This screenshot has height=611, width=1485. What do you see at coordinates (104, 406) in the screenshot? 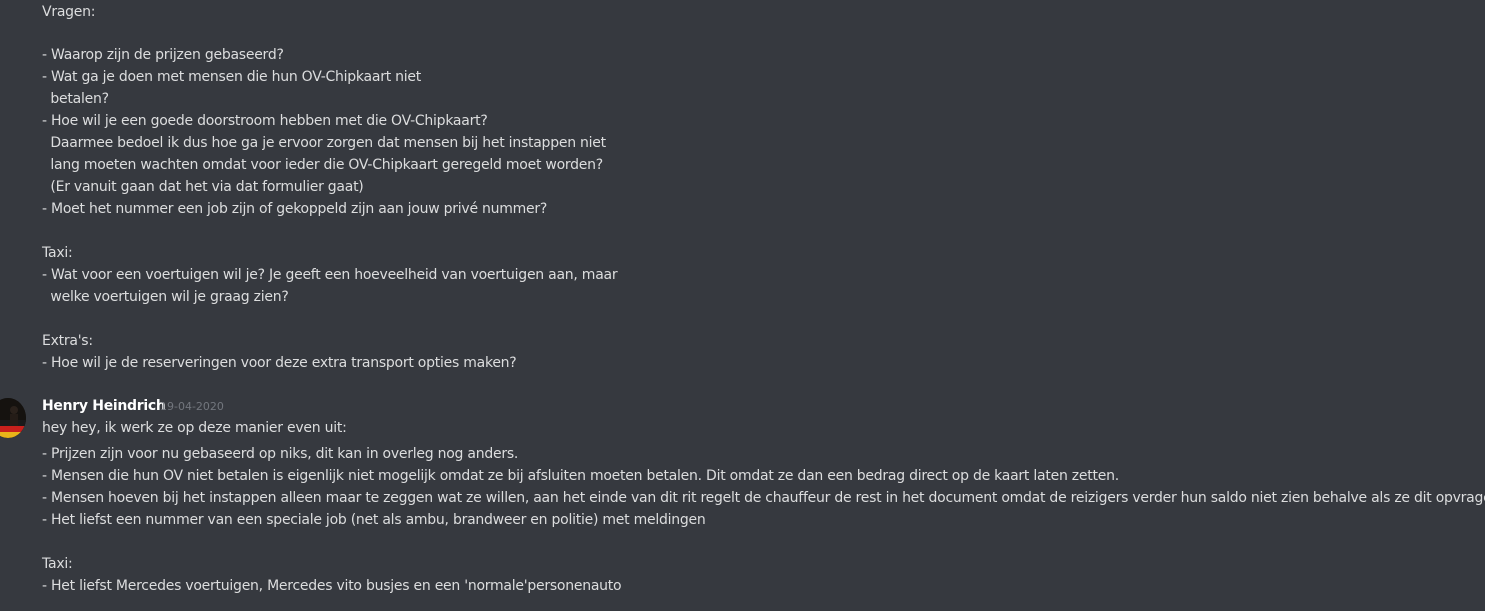
I see `message-author: Henry Heindrich` at bounding box center [104, 406].